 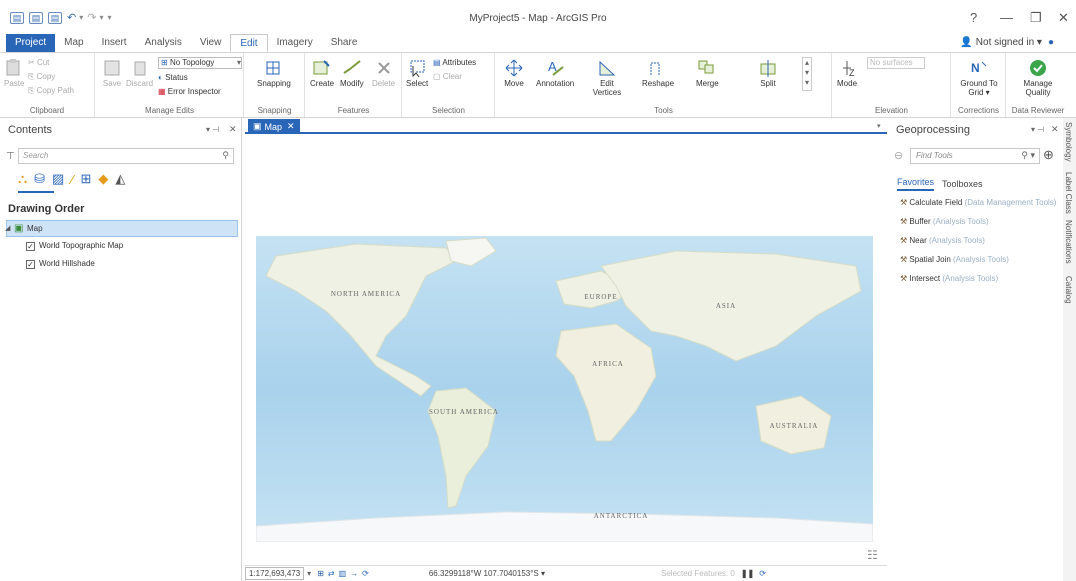 I want to click on snapping-button: Snapping, so click(x=274, y=73).